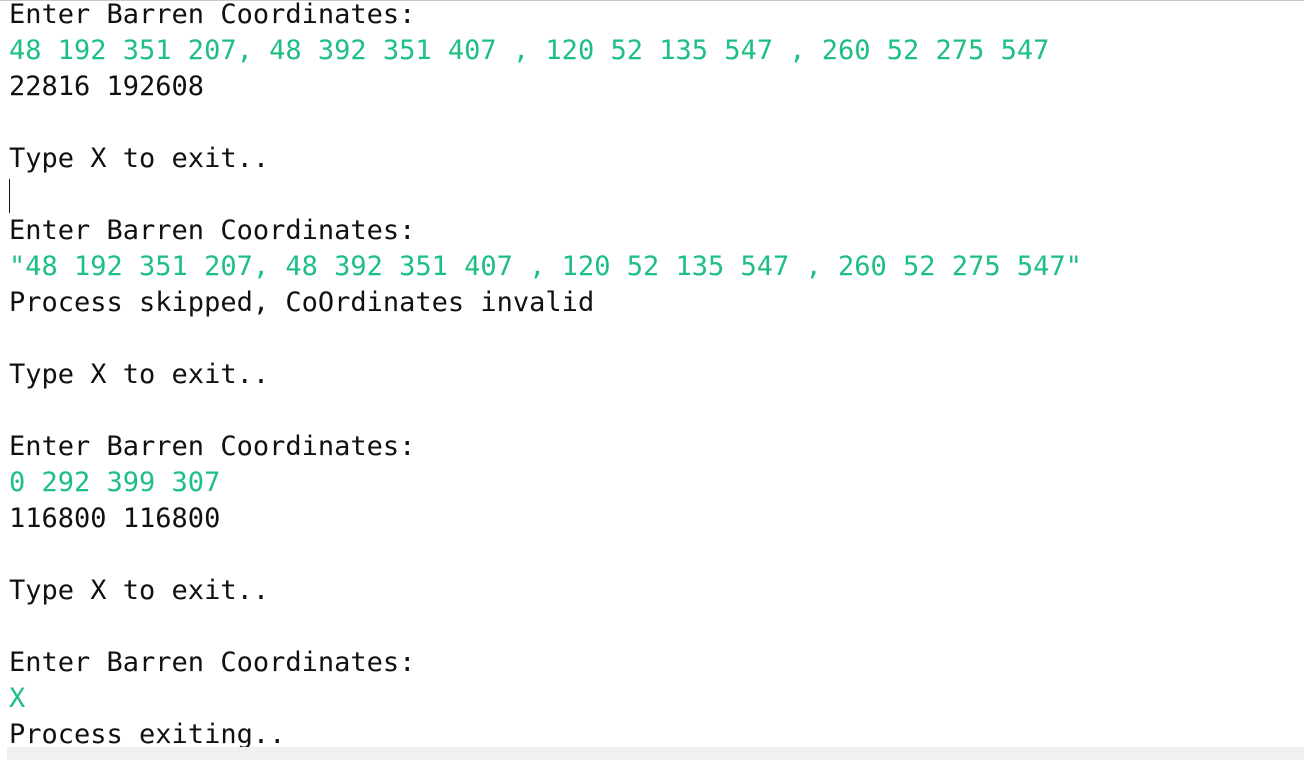 Image resolution: width=1304 pixels, height=760 pixels. What do you see at coordinates (9, 195) in the screenshot?
I see `text-caret` at bounding box center [9, 195].